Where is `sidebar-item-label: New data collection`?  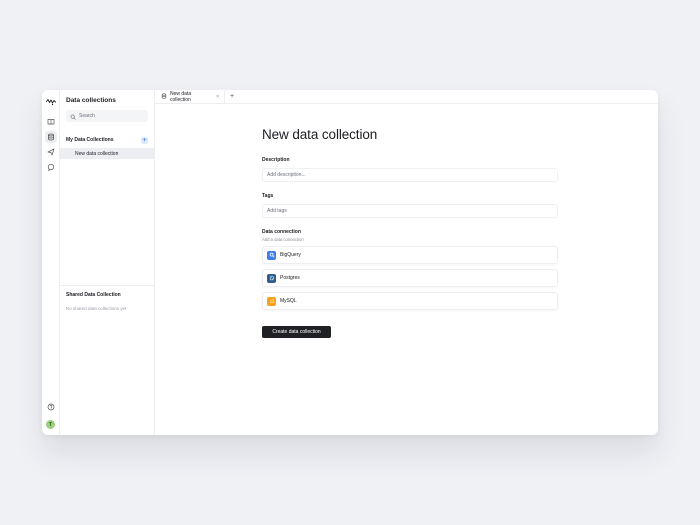
sidebar-item-label: New data collection is located at coordinates (97, 153).